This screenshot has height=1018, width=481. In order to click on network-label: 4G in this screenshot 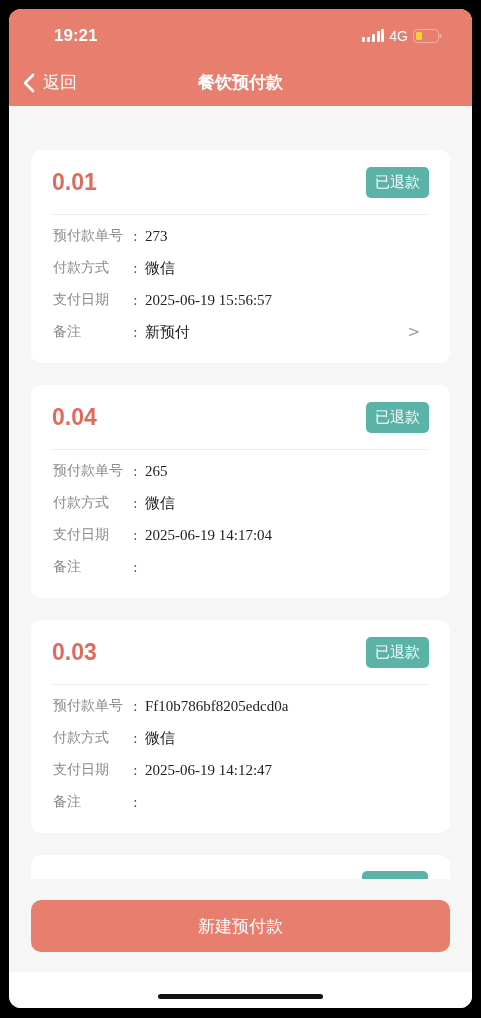, I will do `click(398, 36)`.